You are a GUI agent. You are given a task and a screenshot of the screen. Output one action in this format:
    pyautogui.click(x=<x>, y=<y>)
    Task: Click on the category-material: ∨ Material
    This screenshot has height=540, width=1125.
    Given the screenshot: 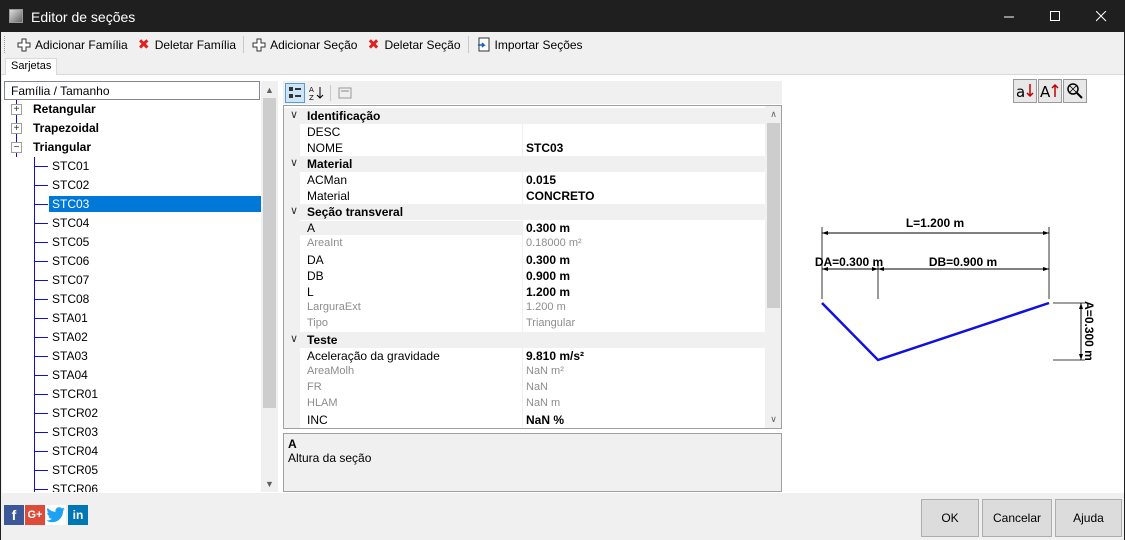 What is the action you would take?
    pyautogui.click(x=524, y=164)
    